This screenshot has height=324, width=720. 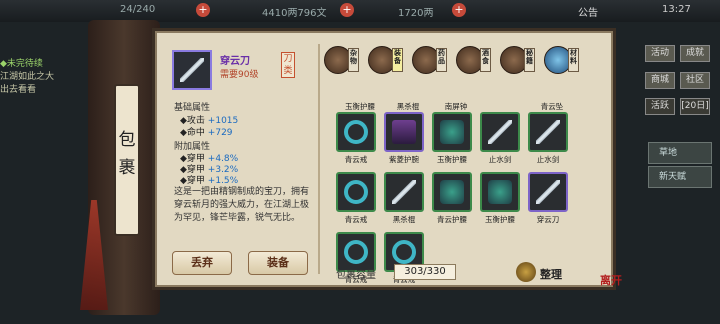 I want to click on add-silver-button: +, so click(x=347, y=10).